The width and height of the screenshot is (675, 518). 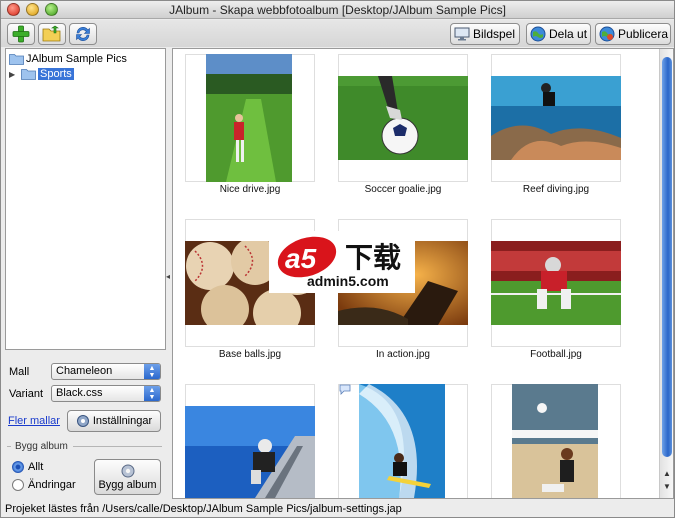 What do you see at coordinates (85, 199) in the screenshot?
I see `folder-tree: JAlbum Sample Pics ▶ Sports` at bounding box center [85, 199].